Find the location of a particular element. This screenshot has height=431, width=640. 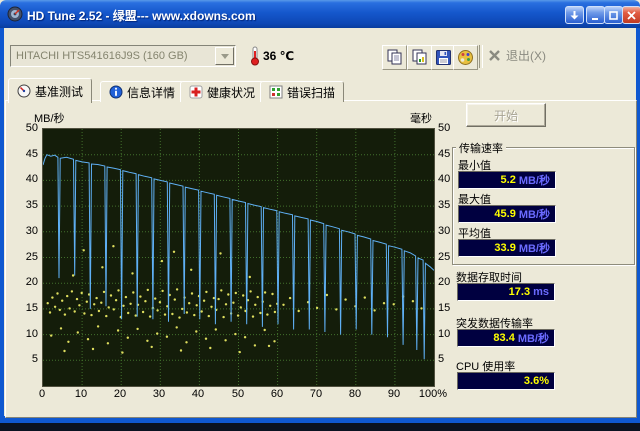

copy-icon is located at coordinates (394, 57).